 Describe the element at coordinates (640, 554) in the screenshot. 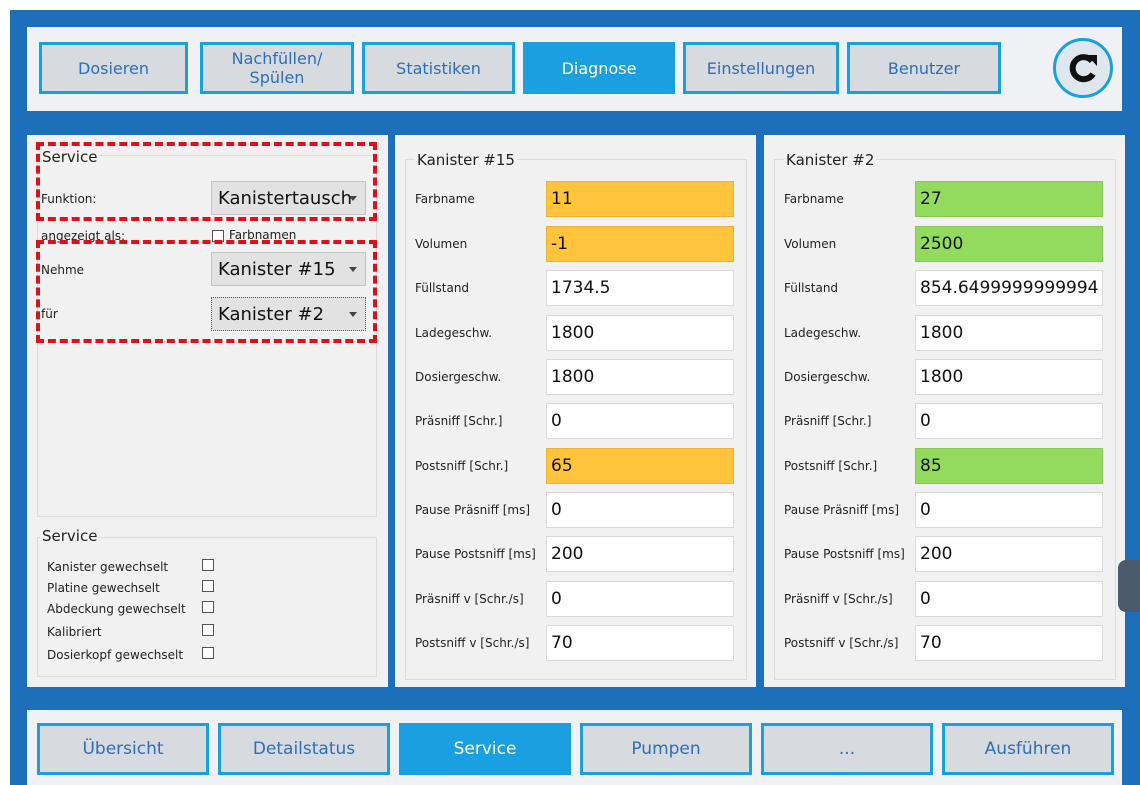

I see `kanister_a-value-field: 200` at that location.